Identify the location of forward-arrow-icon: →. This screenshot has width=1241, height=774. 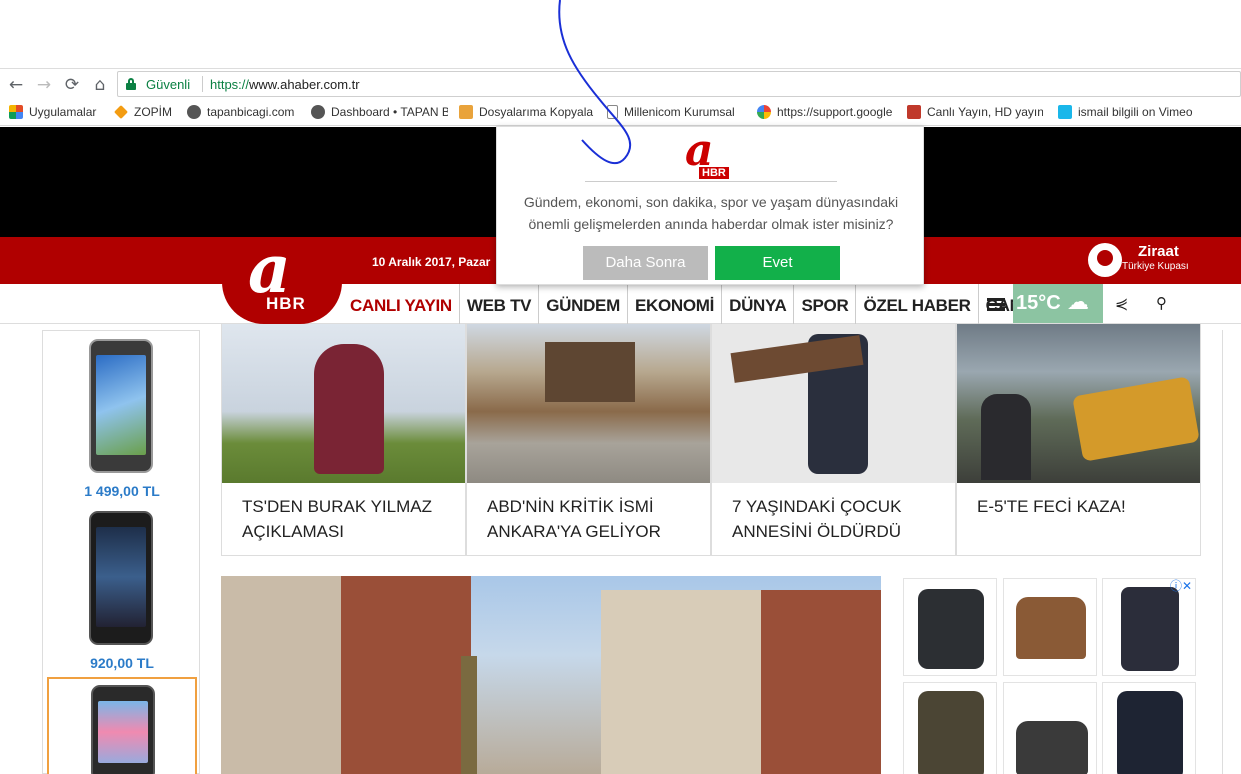
(44, 85).